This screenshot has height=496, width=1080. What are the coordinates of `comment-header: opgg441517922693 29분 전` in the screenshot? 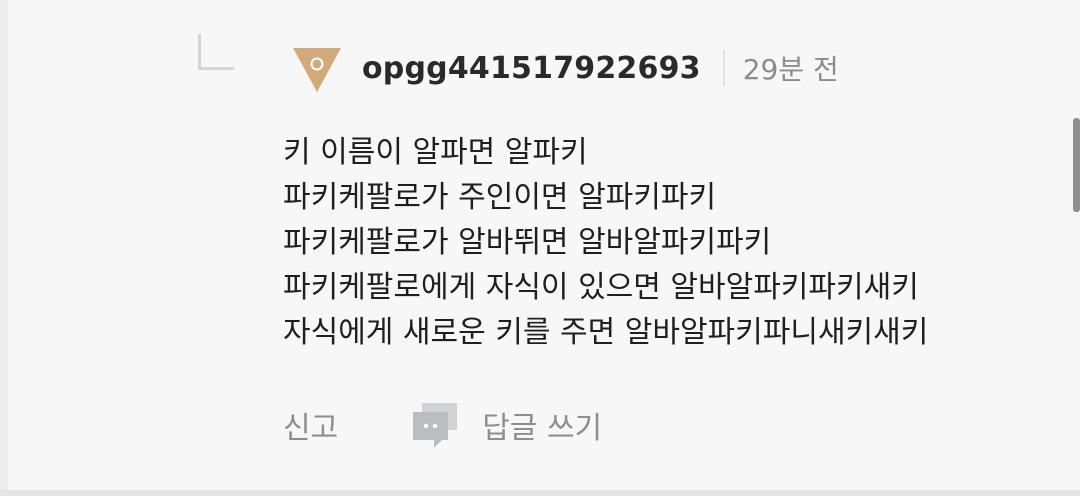 It's located at (600, 68).